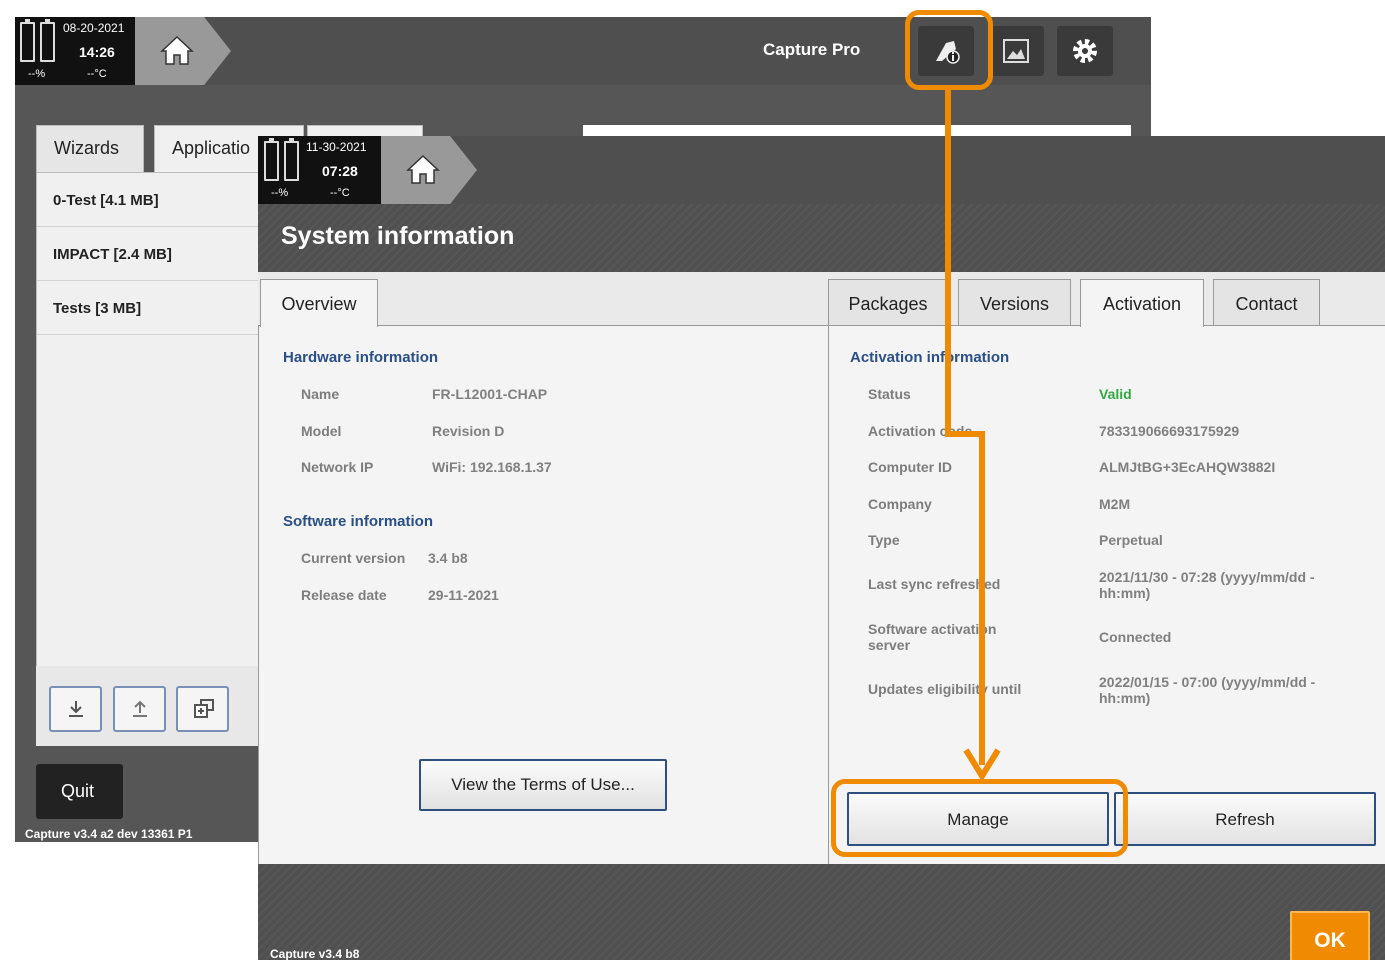  What do you see at coordinates (319, 303) in the screenshot?
I see `tab-overview: Overview` at bounding box center [319, 303].